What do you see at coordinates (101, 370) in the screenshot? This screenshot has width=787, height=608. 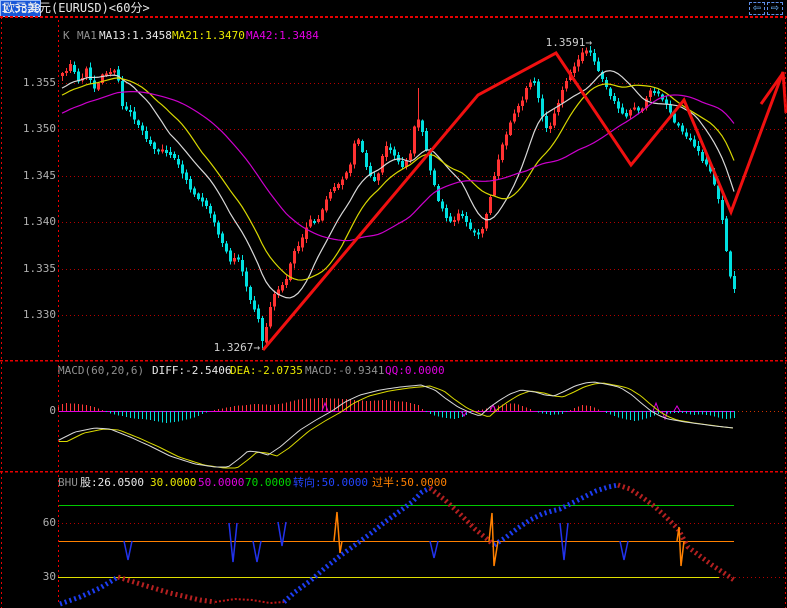 I see `legend-macd-params: MACD(60,20,6)` at bounding box center [101, 370].